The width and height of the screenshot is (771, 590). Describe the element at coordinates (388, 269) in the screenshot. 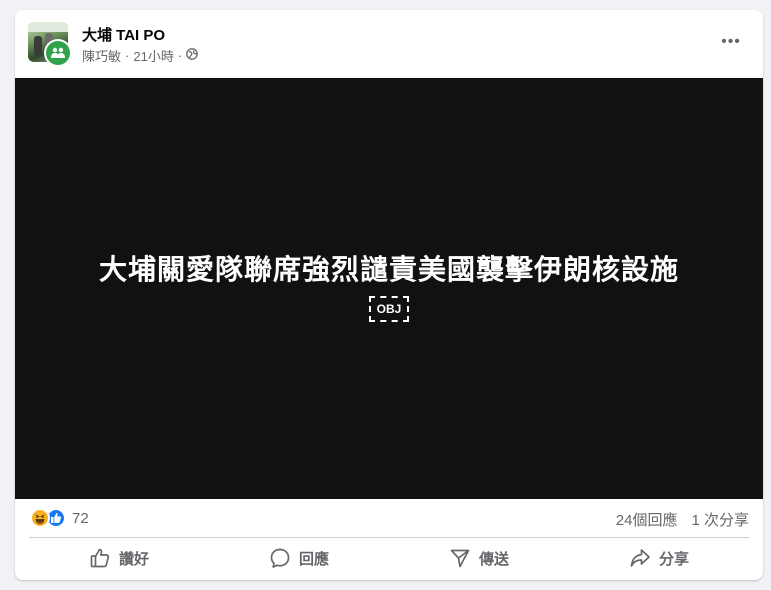

I see `media-headline: 大埔關愛隊聯席強烈譴責美國襲擊伊朗核設施` at that location.